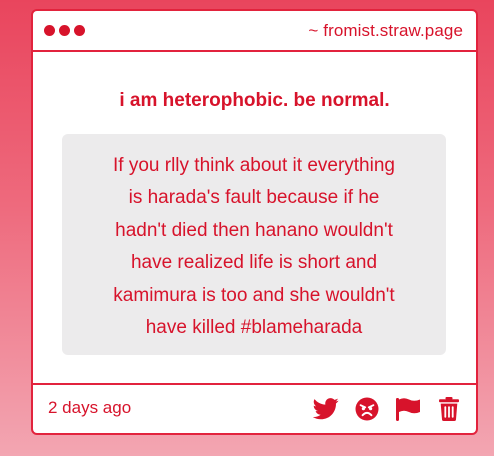 Image resolution: width=494 pixels, height=456 pixels. What do you see at coordinates (254, 295) in the screenshot?
I see `message-line: kamimura is too and she wouldn't` at bounding box center [254, 295].